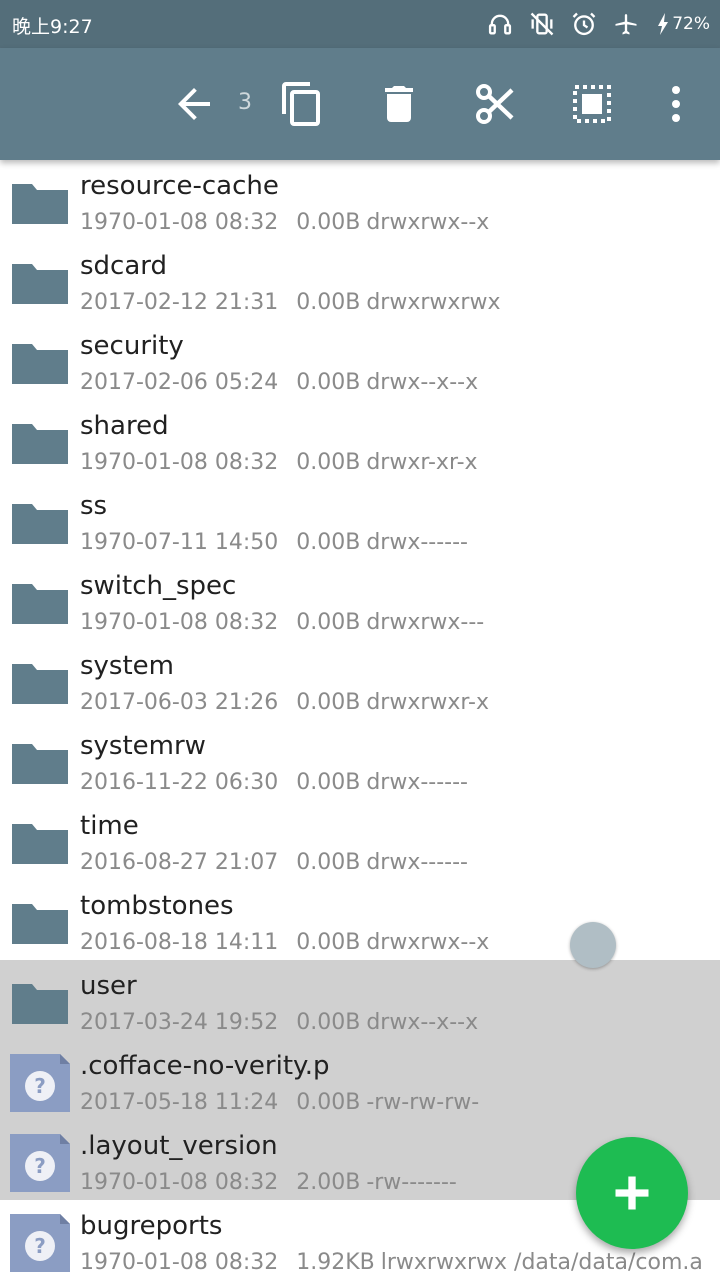 Image resolution: width=720 pixels, height=1280 pixels. What do you see at coordinates (108, 986) in the screenshot?
I see `file-name: user` at bounding box center [108, 986].